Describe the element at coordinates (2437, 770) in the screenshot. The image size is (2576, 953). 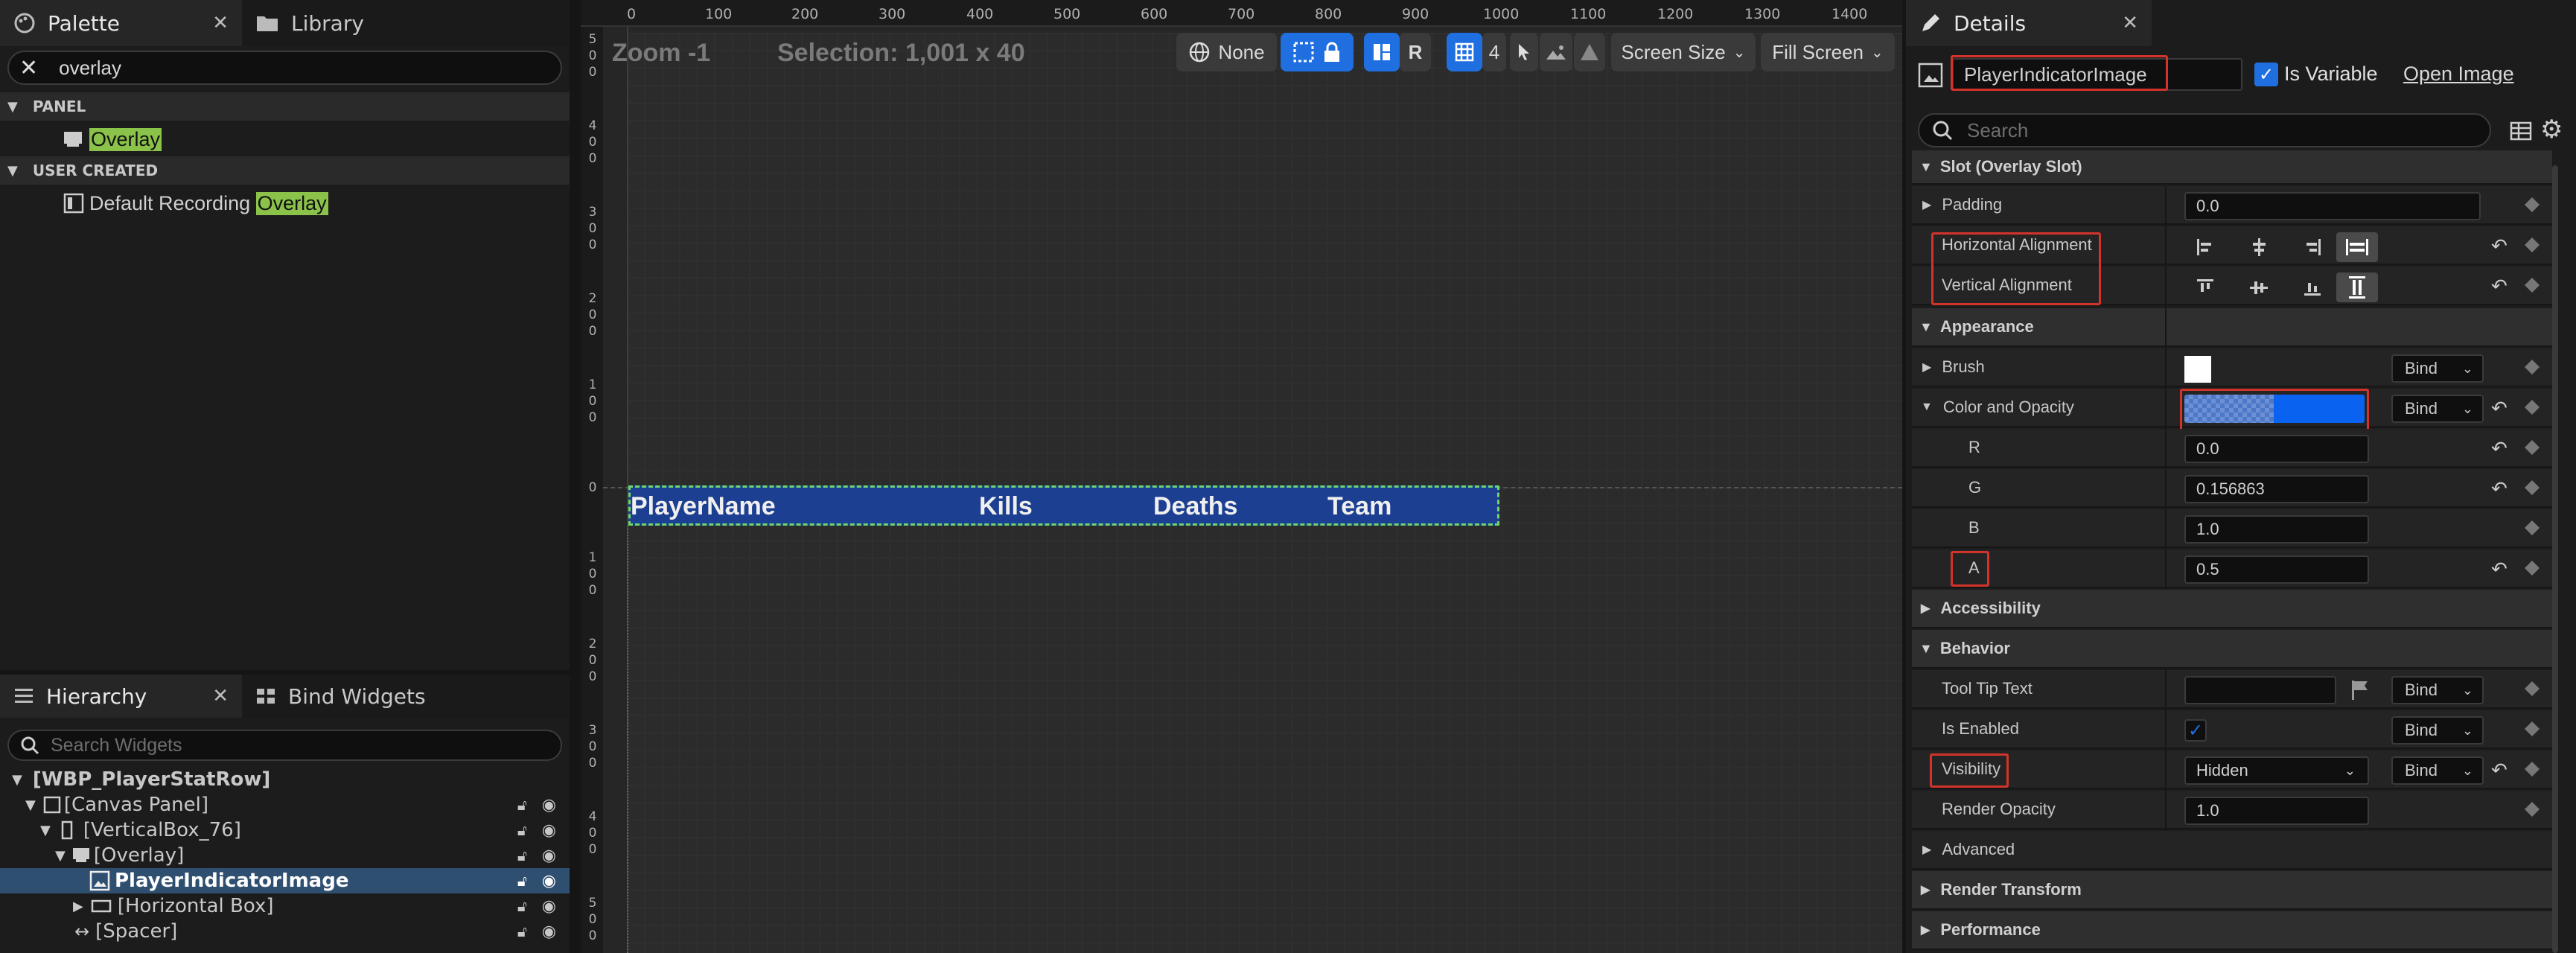
I see `visibility-bind-button: Bind ⌄` at that location.